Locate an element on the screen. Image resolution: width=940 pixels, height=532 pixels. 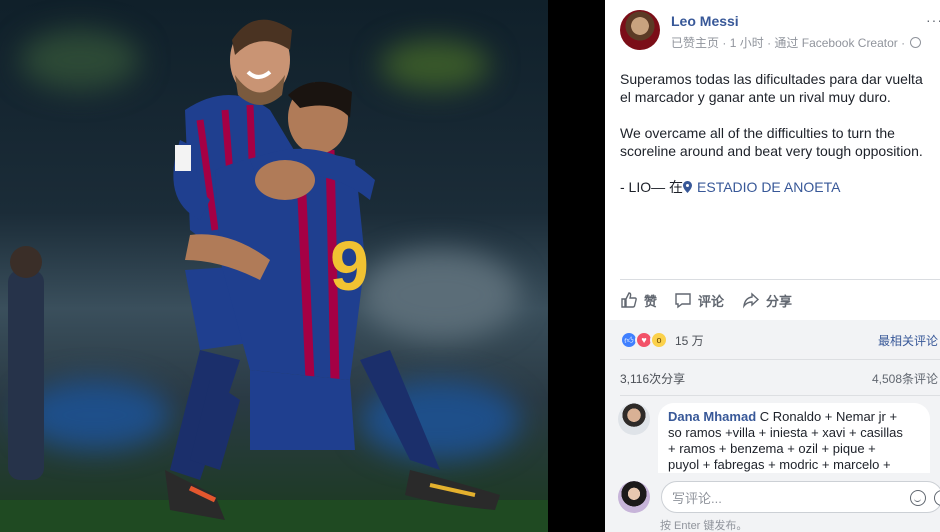
comment-text-line4: puyol + fabregas + modric + marcelo + is located at coordinates (779, 464).